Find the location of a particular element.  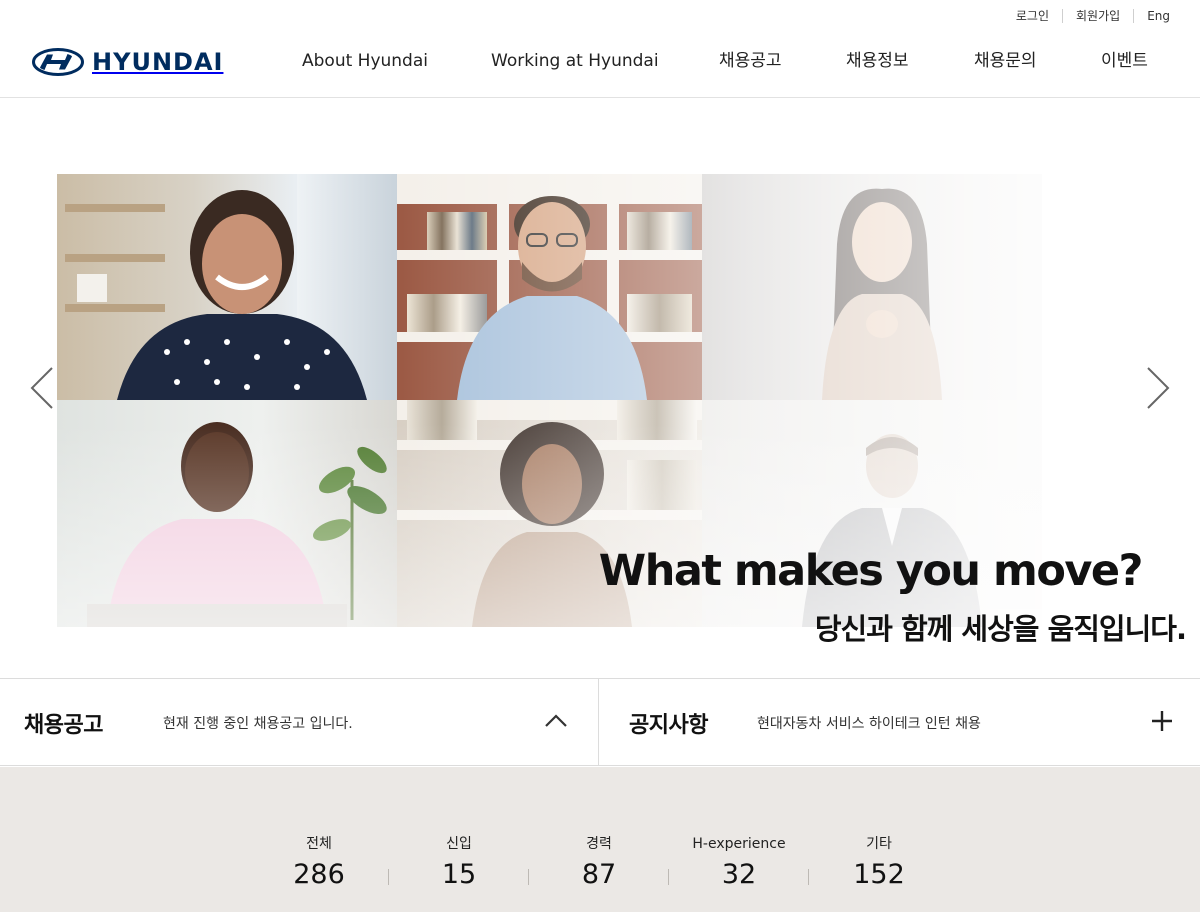

collapse-button is located at coordinates (556, 721).